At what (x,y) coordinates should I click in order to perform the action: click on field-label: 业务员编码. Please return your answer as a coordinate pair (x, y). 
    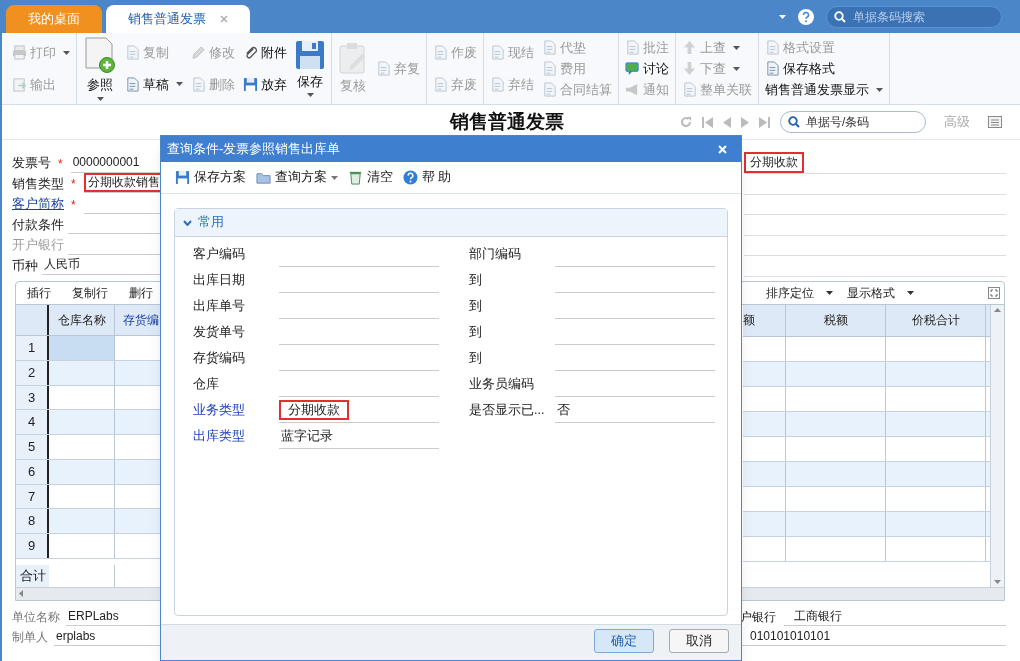
    Looking at the image, I should click on (502, 384).